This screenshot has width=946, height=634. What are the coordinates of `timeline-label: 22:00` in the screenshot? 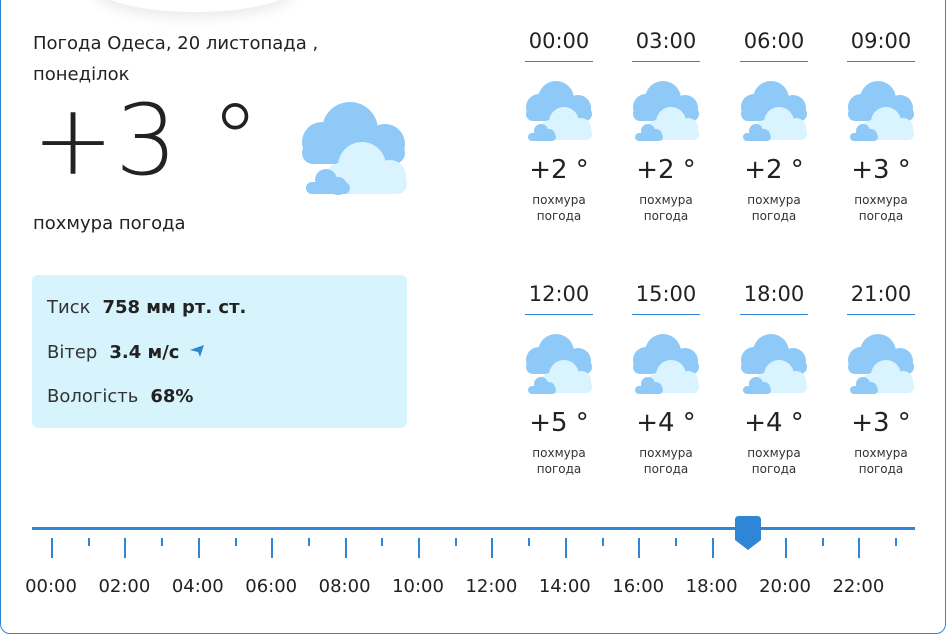 It's located at (858, 586).